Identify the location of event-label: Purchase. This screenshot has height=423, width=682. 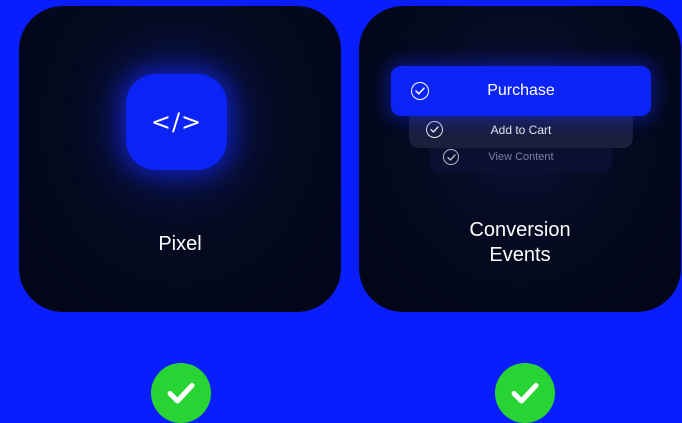
(521, 90).